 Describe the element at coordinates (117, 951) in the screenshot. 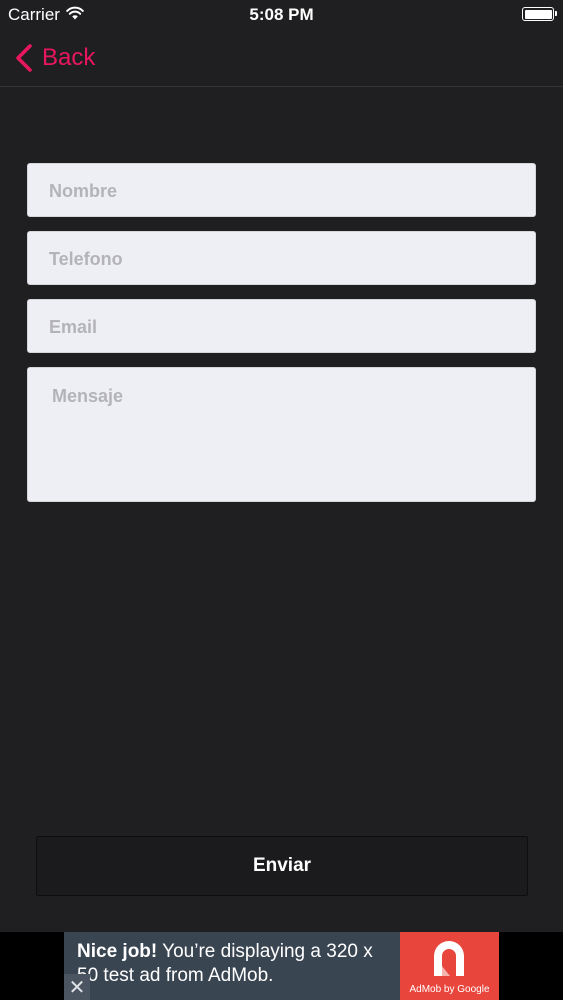

I see `ad-headline: Nice job!` at that location.